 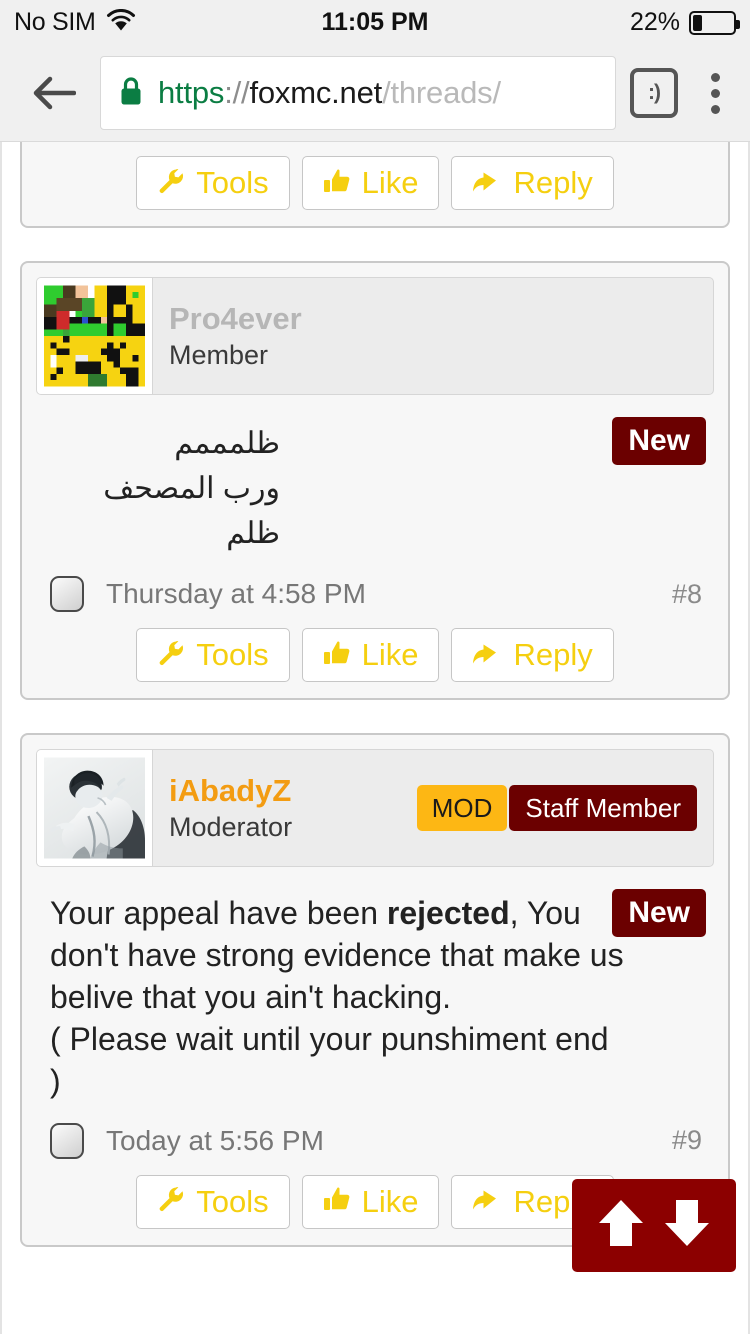 I want to click on carrier-label: No SIM, so click(x=55, y=22).